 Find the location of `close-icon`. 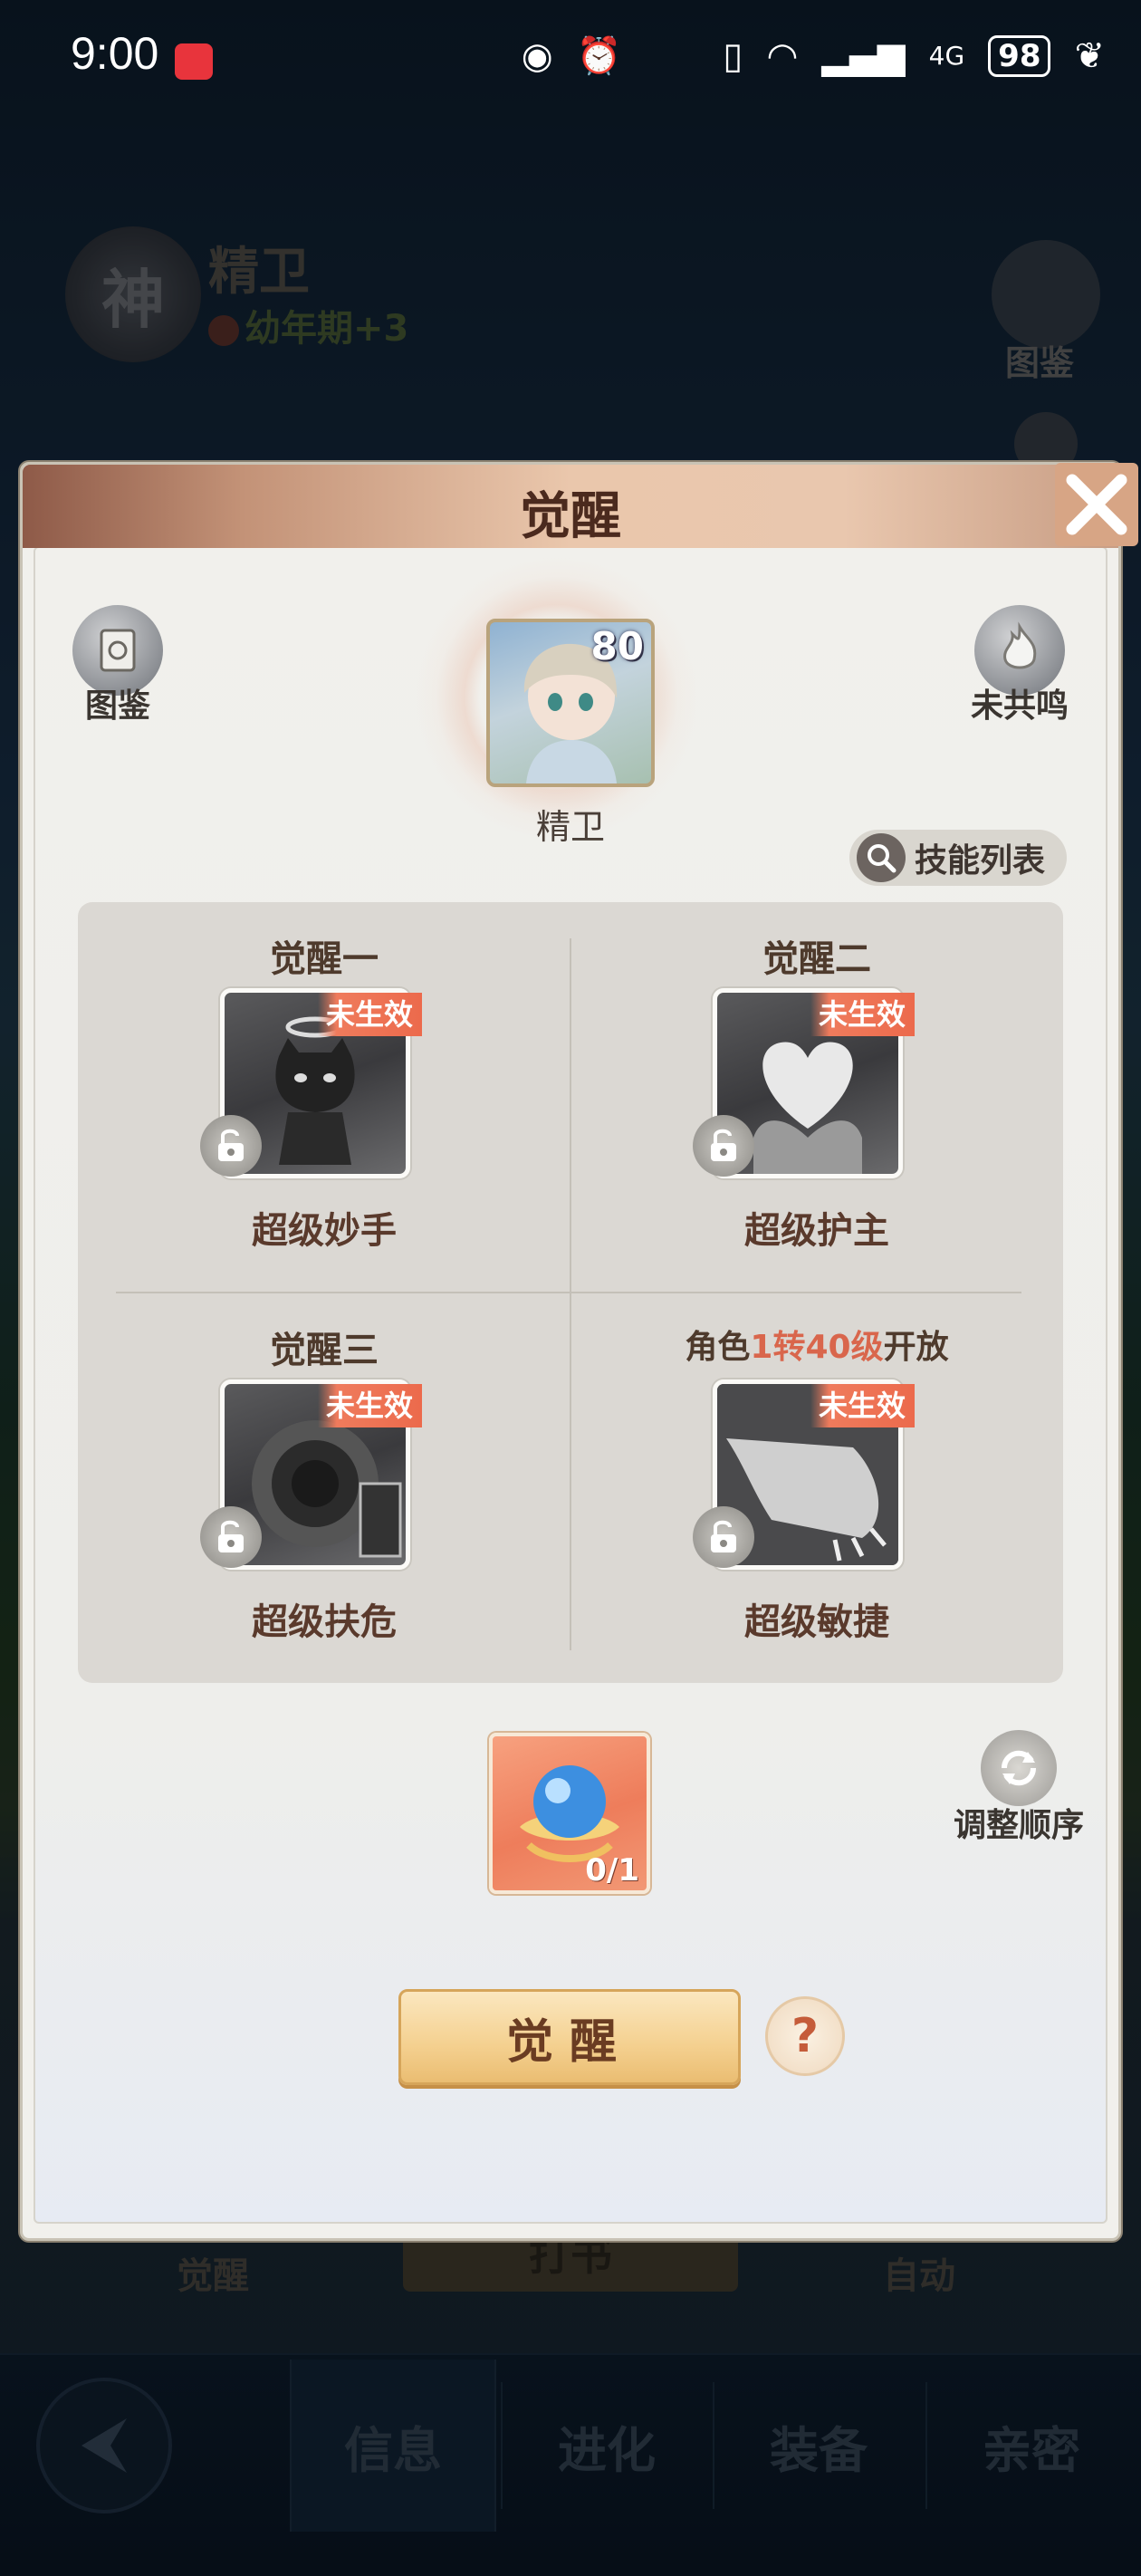

close-icon is located at coordinates (1096, 504).